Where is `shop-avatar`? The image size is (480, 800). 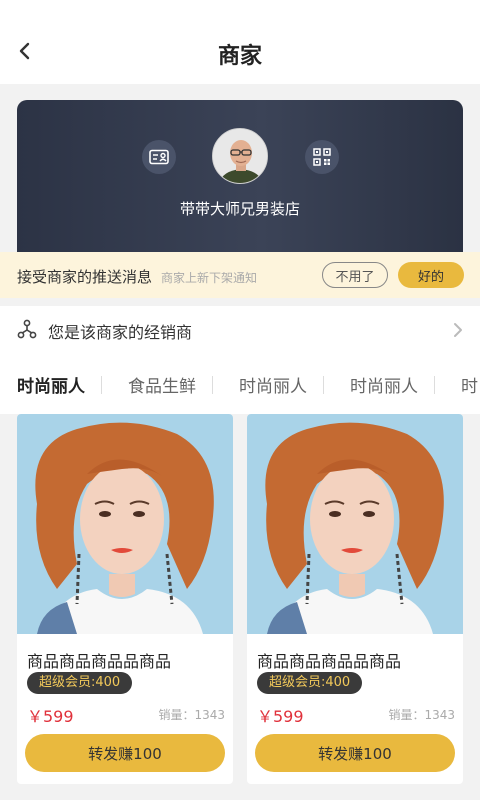 shop-avatar is located at coordinates (240, 156).